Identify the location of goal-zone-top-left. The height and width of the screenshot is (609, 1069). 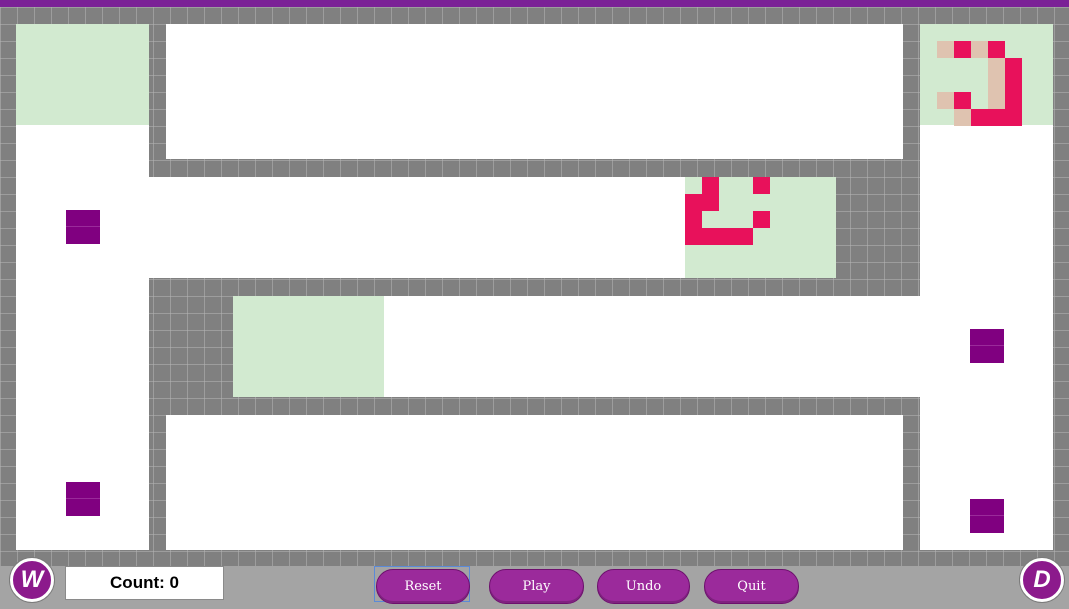
(82, 74).